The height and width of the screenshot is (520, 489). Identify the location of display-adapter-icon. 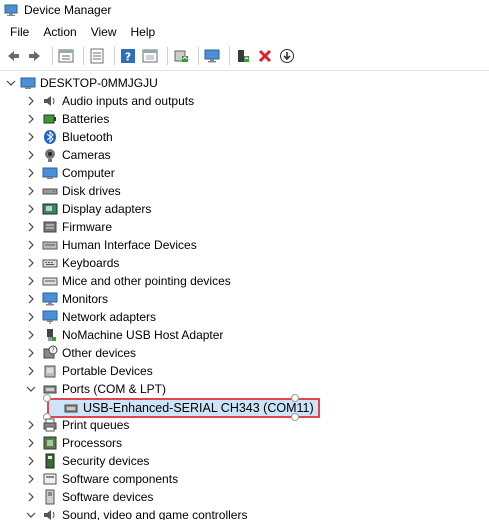
(50, 209).